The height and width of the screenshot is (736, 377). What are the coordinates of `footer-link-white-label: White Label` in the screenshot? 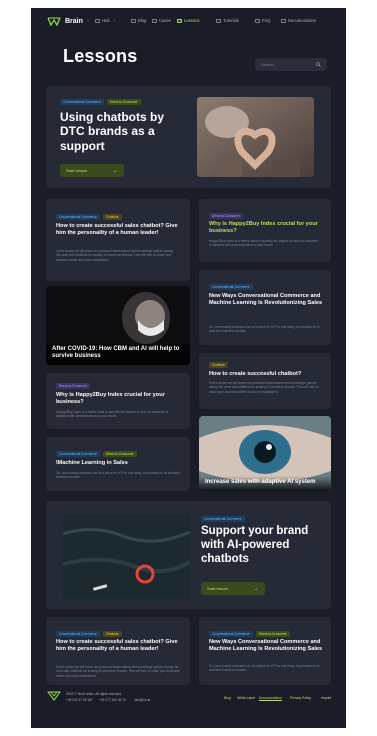 It's located at (246, 698).